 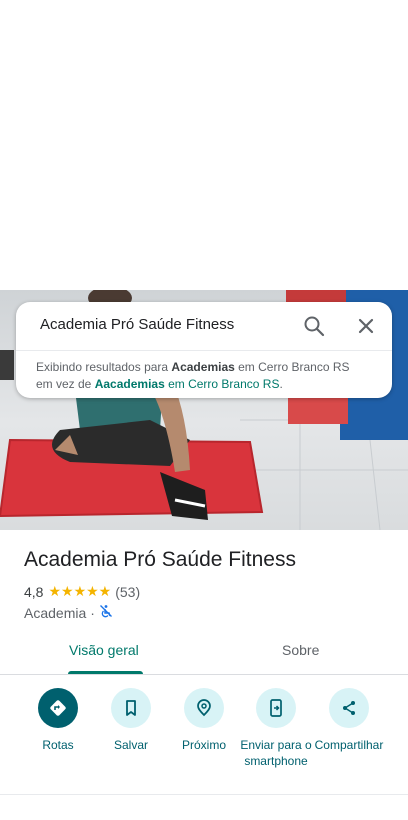 I want to click on save-button: Salvar, so click(x=131, y=720).